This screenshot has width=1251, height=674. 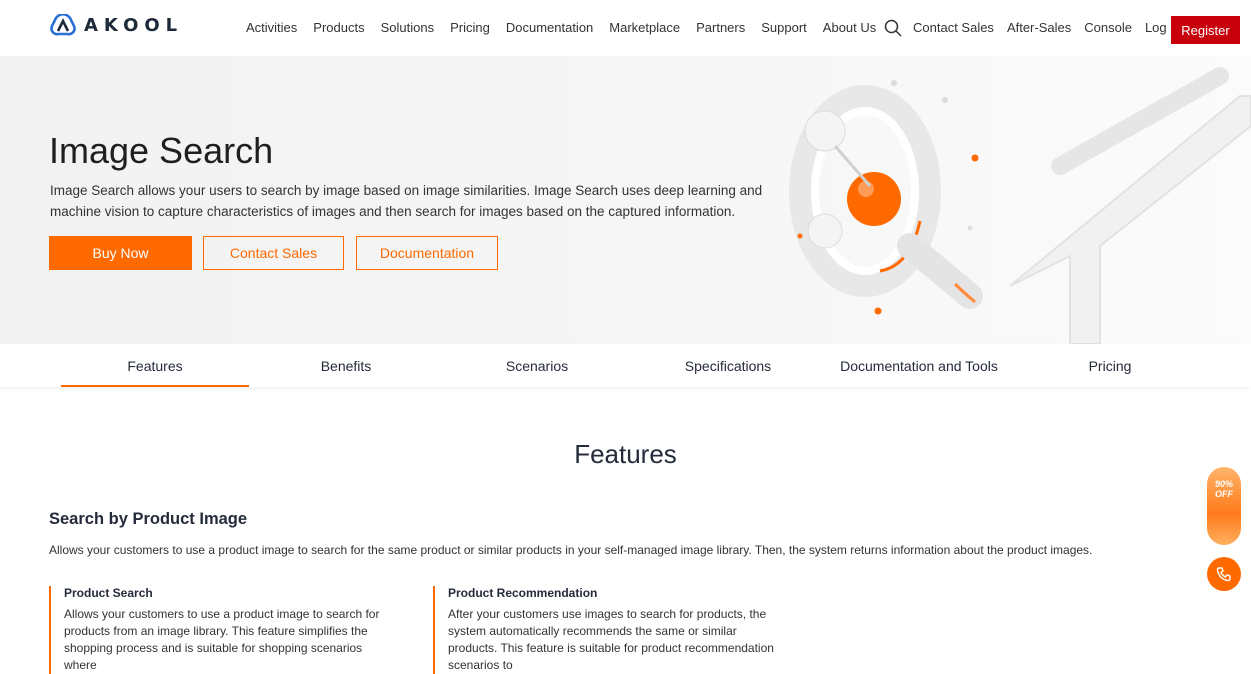 What do you see at coordinates (427, 253) in the screenshot?
I see `documentation-button: Documentation` at bounding box center [427, 253].